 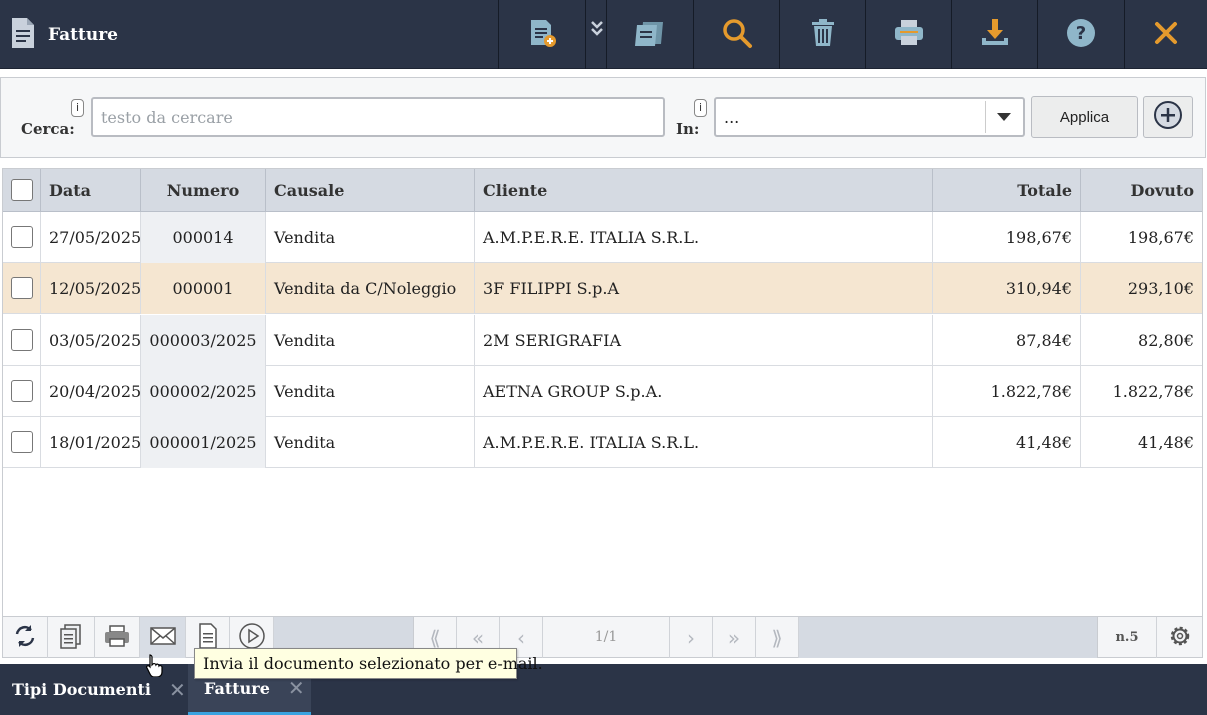 What do you see at coordinates (203, 391) in the screenshot?
I see `cell-numero: 000002/2025` at bounding box center [203, 391].